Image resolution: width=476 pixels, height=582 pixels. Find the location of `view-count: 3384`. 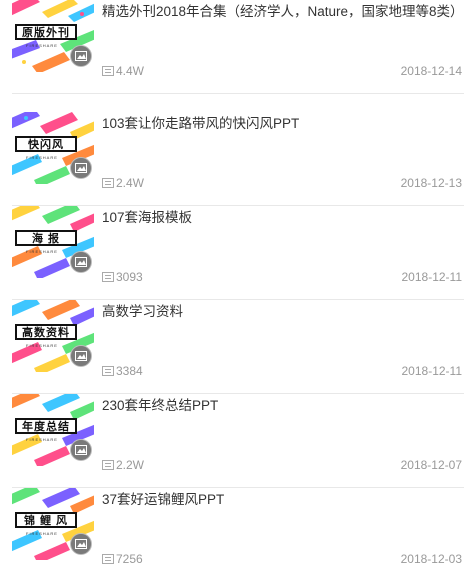

view-count: 3384 is located at coordinates (122, 371).